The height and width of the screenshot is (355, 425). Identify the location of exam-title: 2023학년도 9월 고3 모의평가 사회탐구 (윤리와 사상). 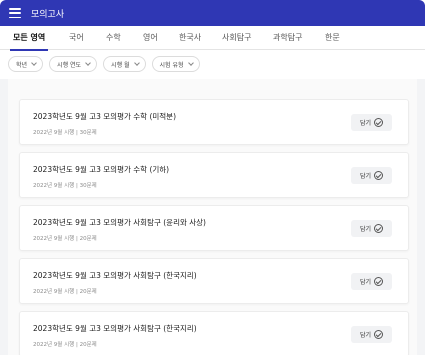
(119, 222).